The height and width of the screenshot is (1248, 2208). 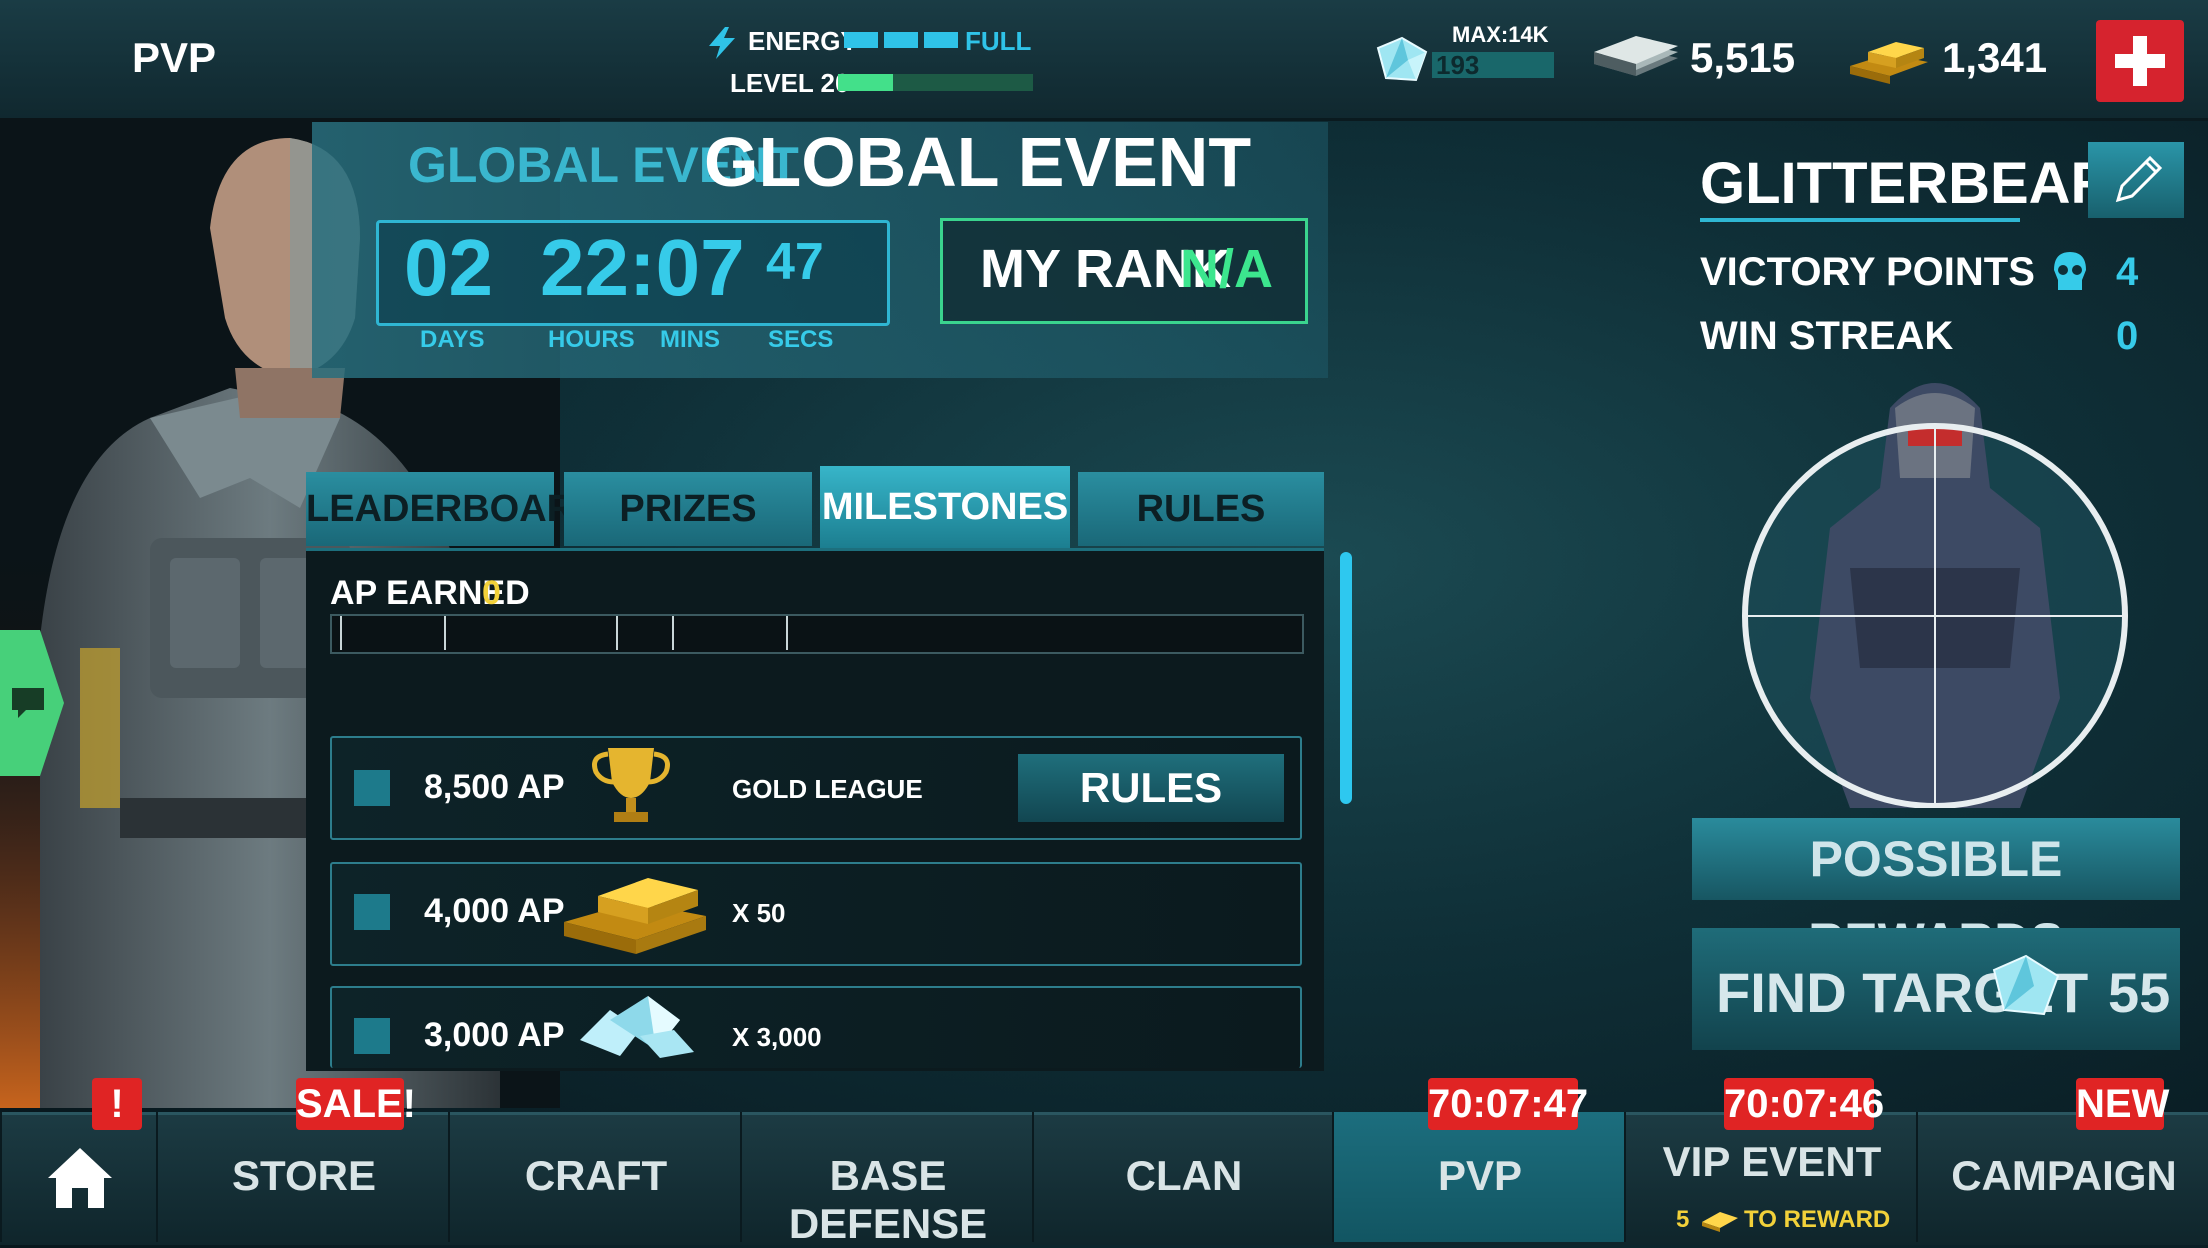 I want to click on energy-label: ENERGY, so click(x=803, y=41).